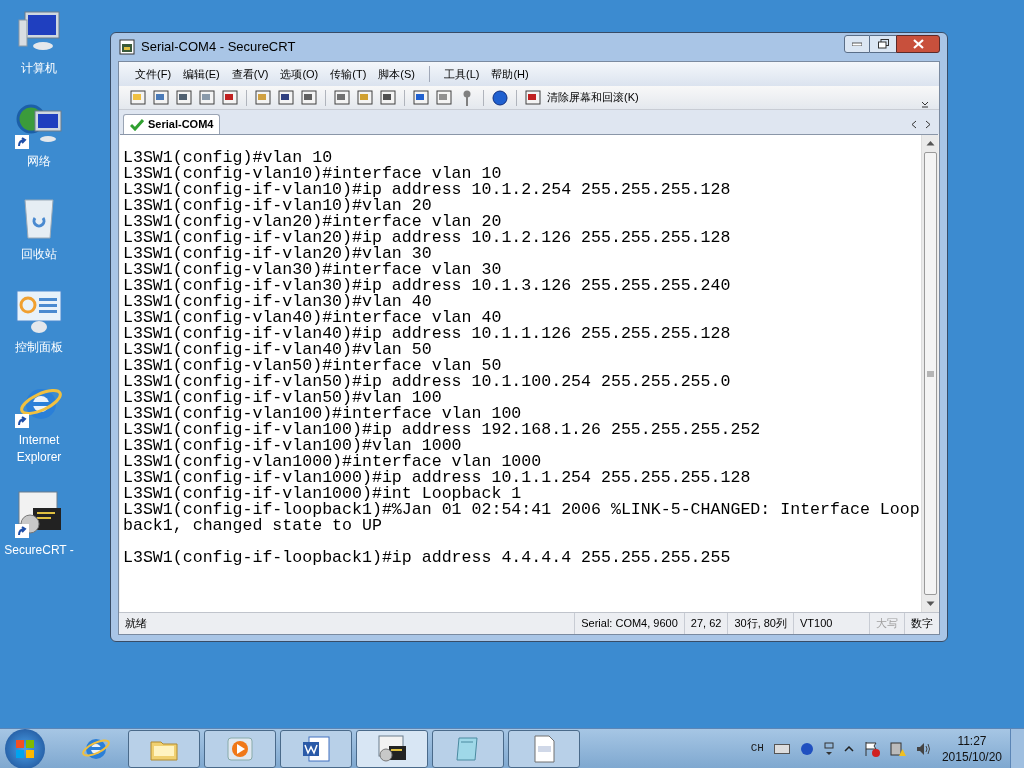 The height and width of the screenshot is (768, 1024). What do you see at coordinates (282, 398) in the screenshot?
I see `terminal-line: L3SW1(config-if-vlan50)#vlan 100` at bounding box center [282, 398].